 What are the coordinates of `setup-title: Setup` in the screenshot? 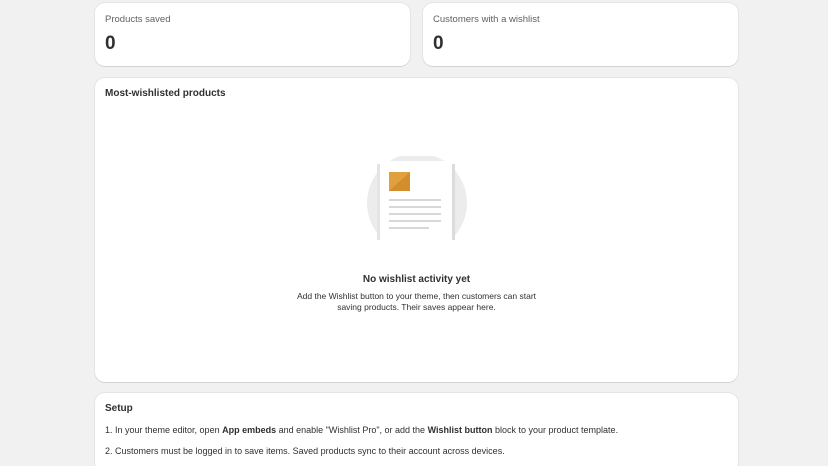 It's located at (119, 408).